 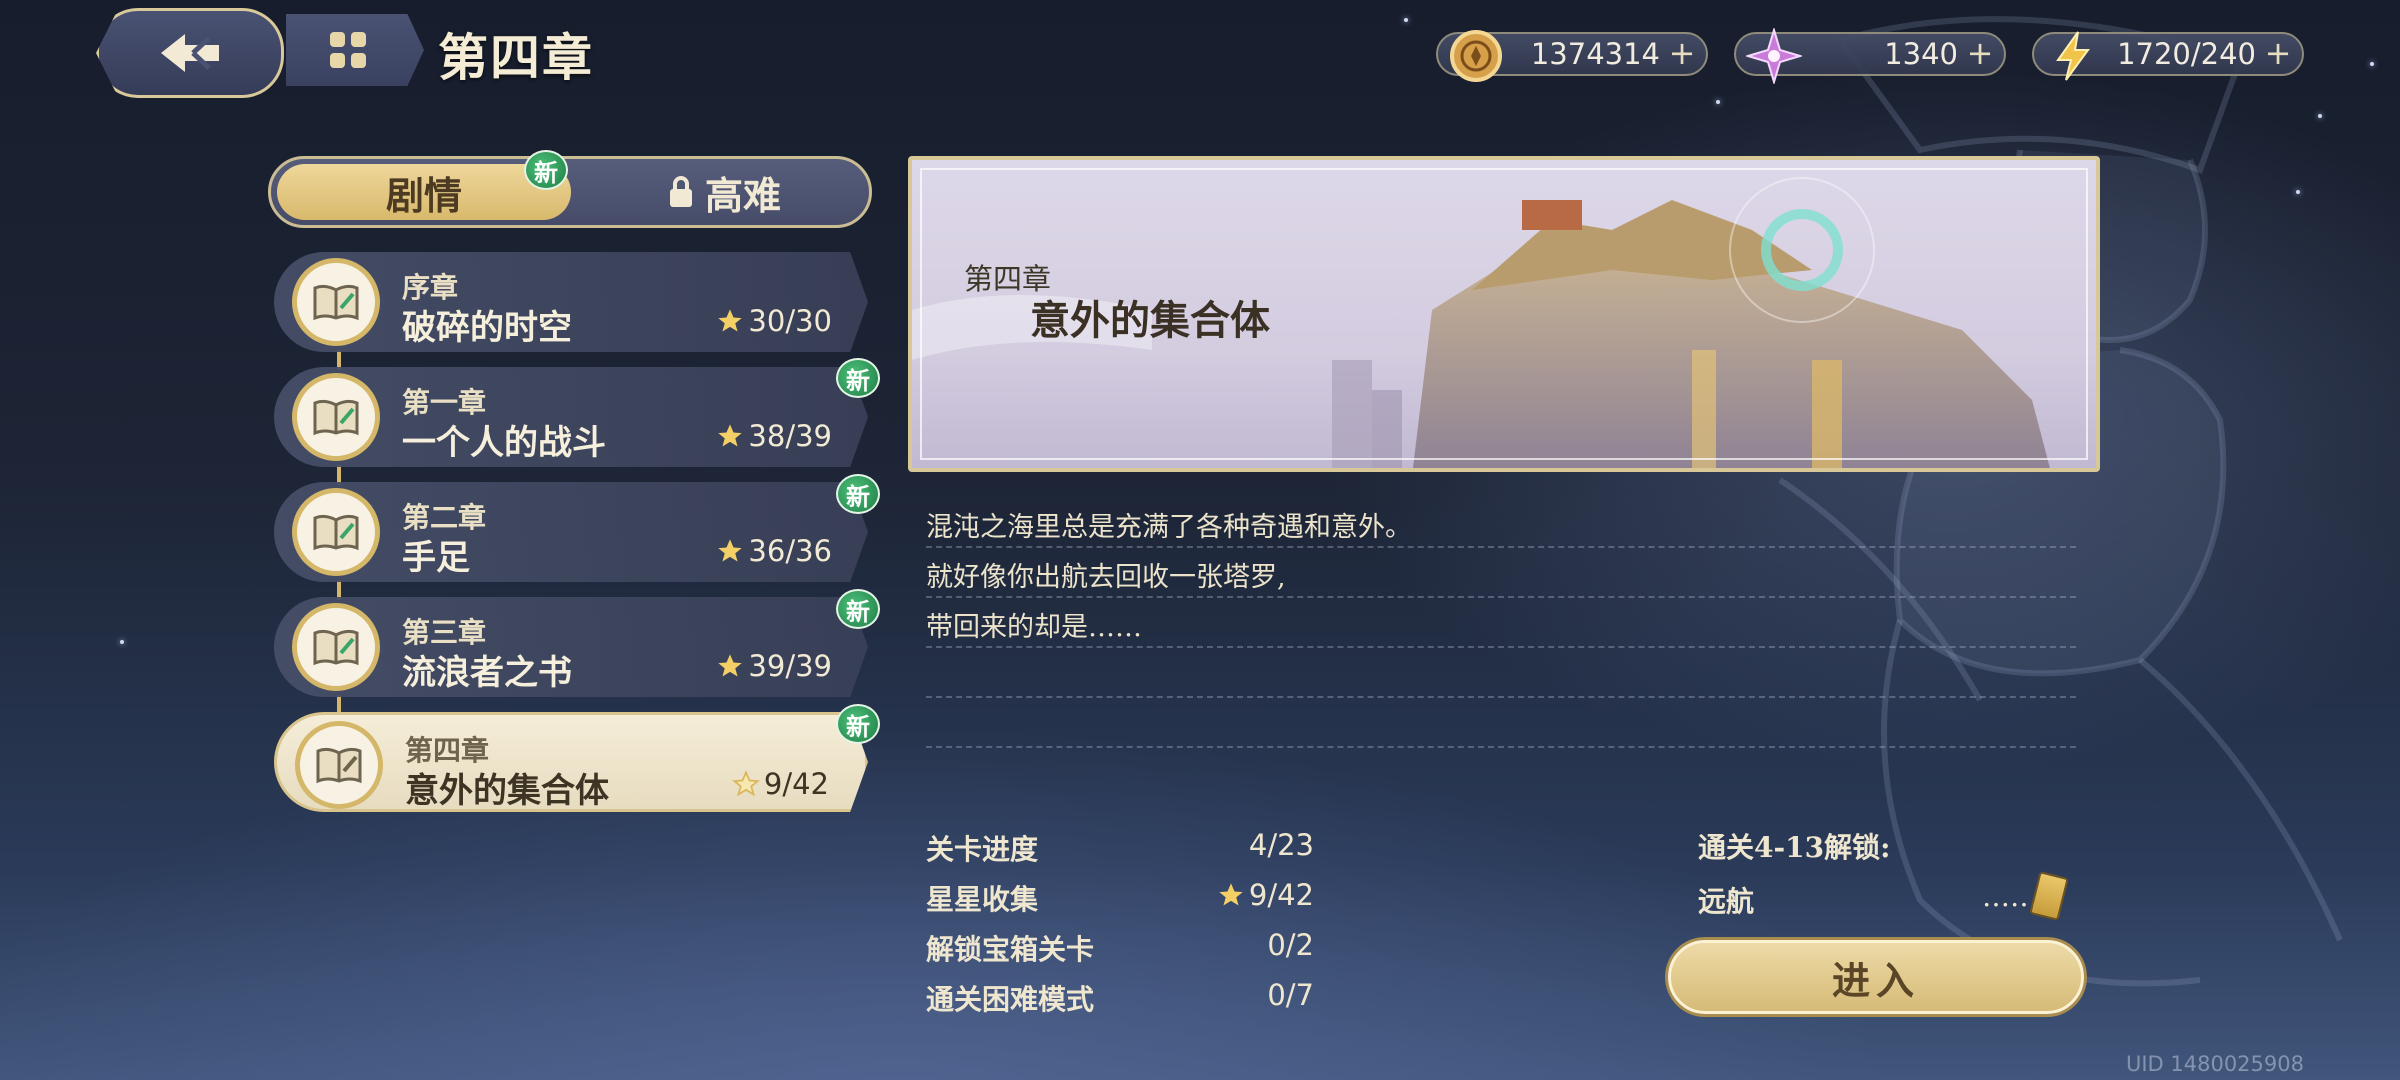 I want to click on tab-hard: 高难, so click(x=724, y=192).